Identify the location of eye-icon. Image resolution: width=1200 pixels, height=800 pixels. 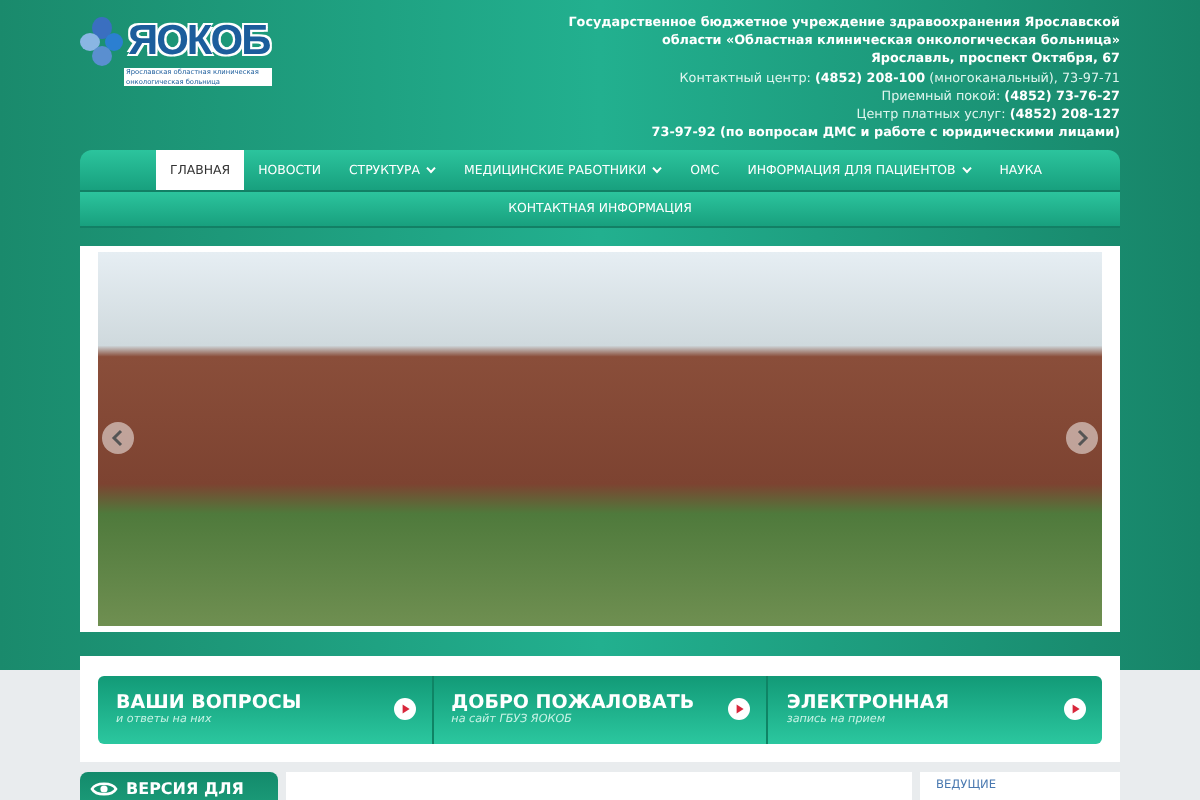
(104, 789).